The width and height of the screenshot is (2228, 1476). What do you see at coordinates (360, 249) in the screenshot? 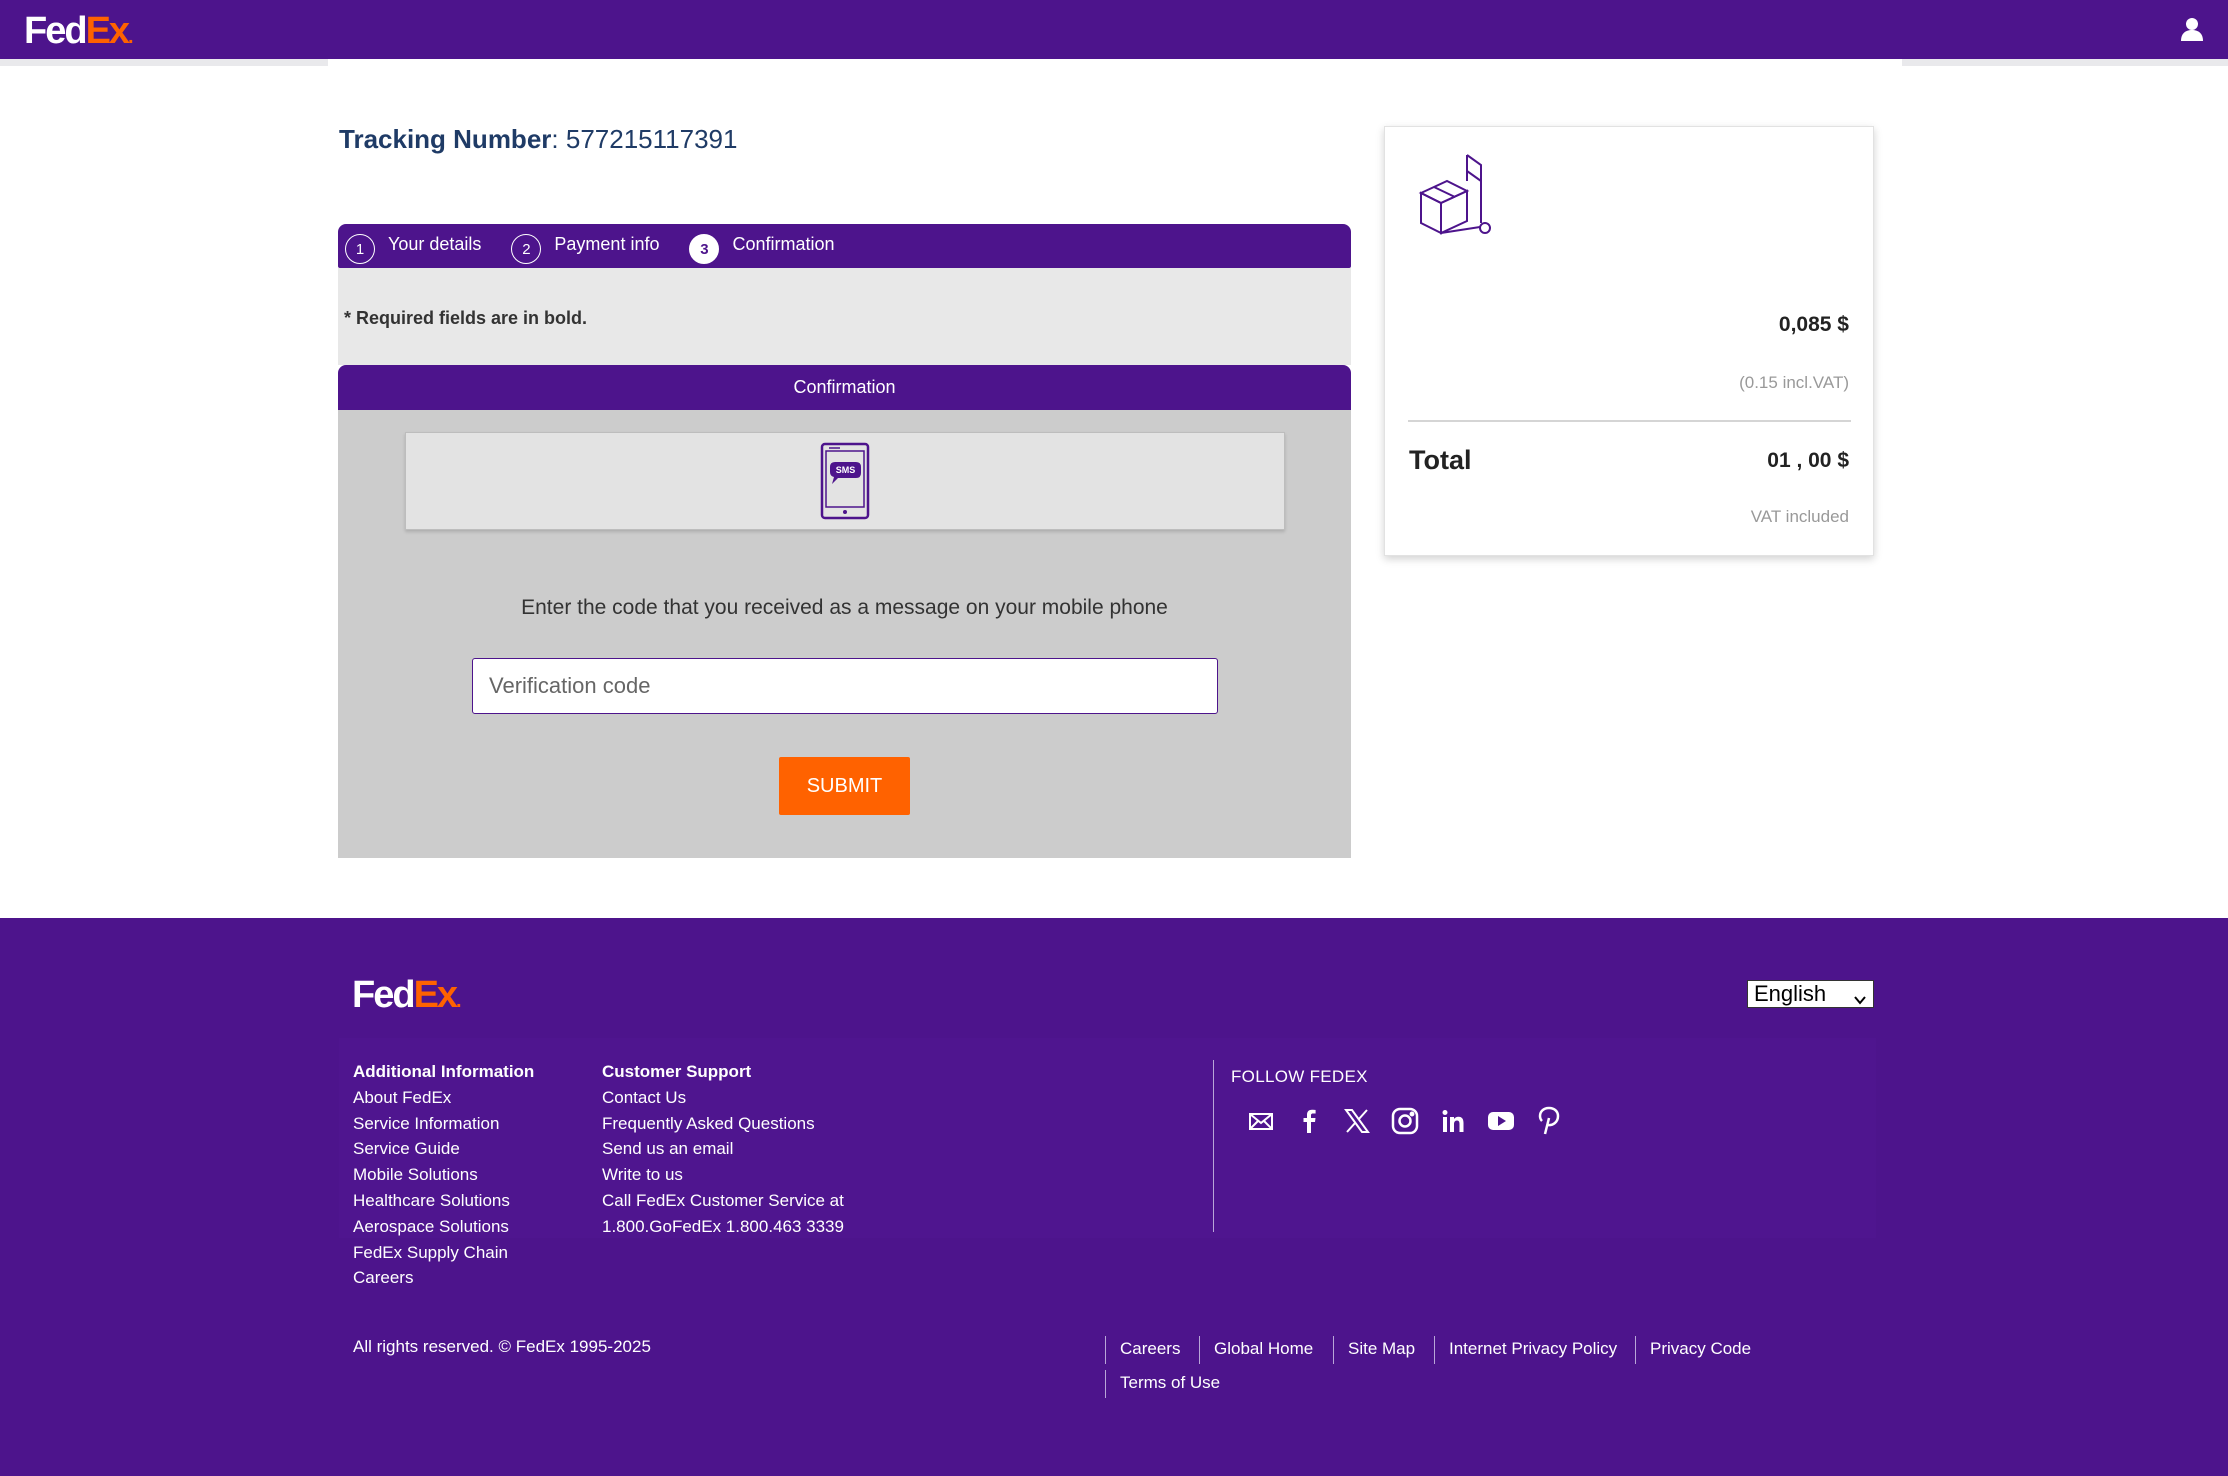
I see `step-number: 1` at bounding box center [360, 249].